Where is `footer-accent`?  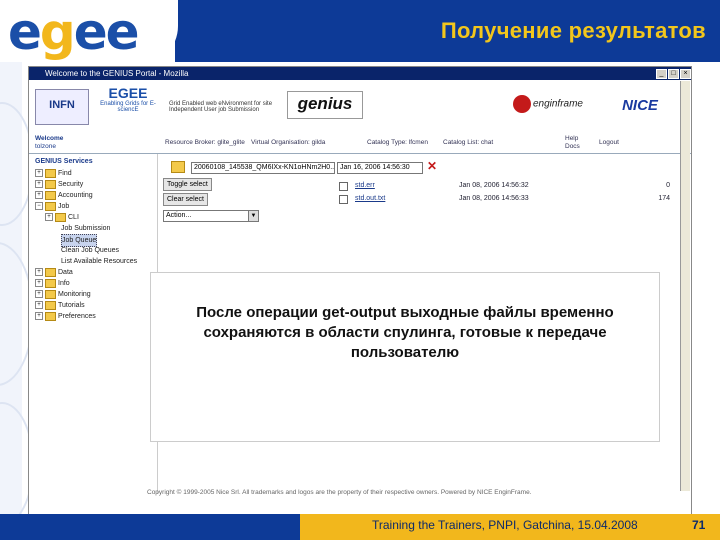 footer-accent is located at coordinates (150, 527).